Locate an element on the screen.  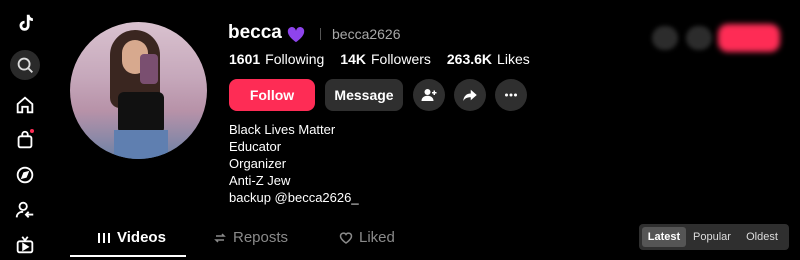
followers-stat: 14K Followers is located at coordinates (385, 59).